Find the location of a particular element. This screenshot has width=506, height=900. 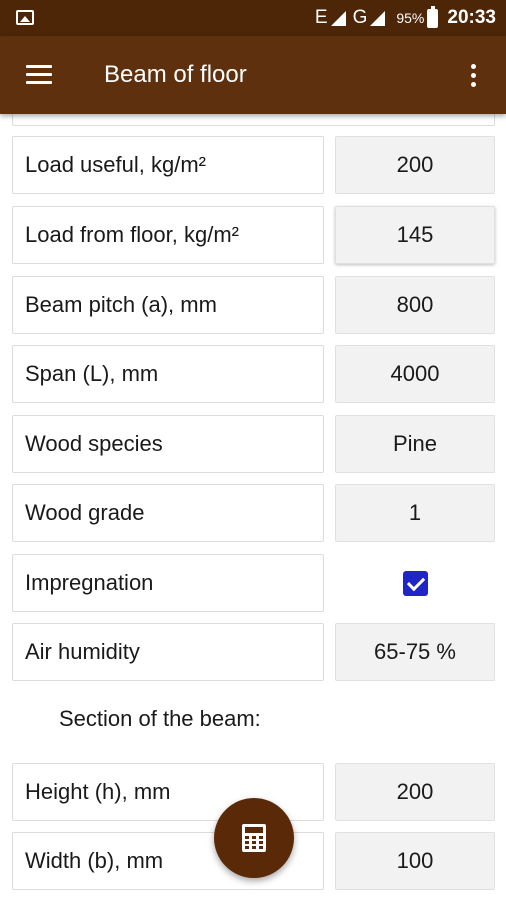

wood-species-label: Wood species is located at coordinates (168, 444).